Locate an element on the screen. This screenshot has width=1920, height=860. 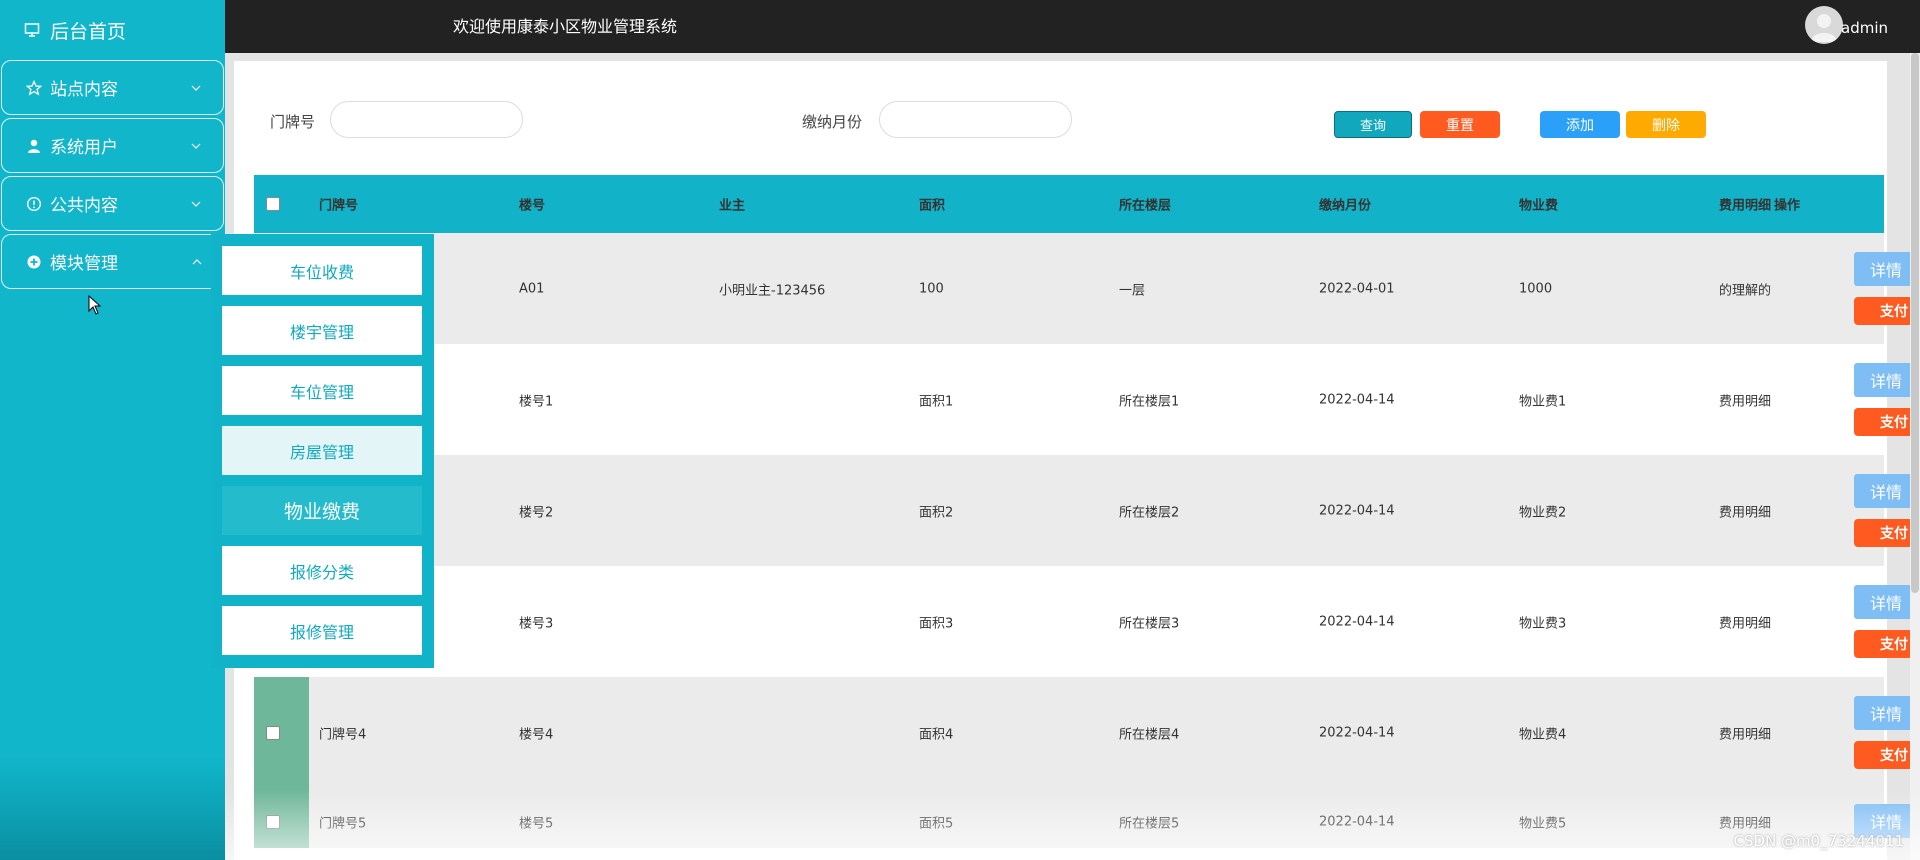
avatar is located at coordinates (1824, 25).